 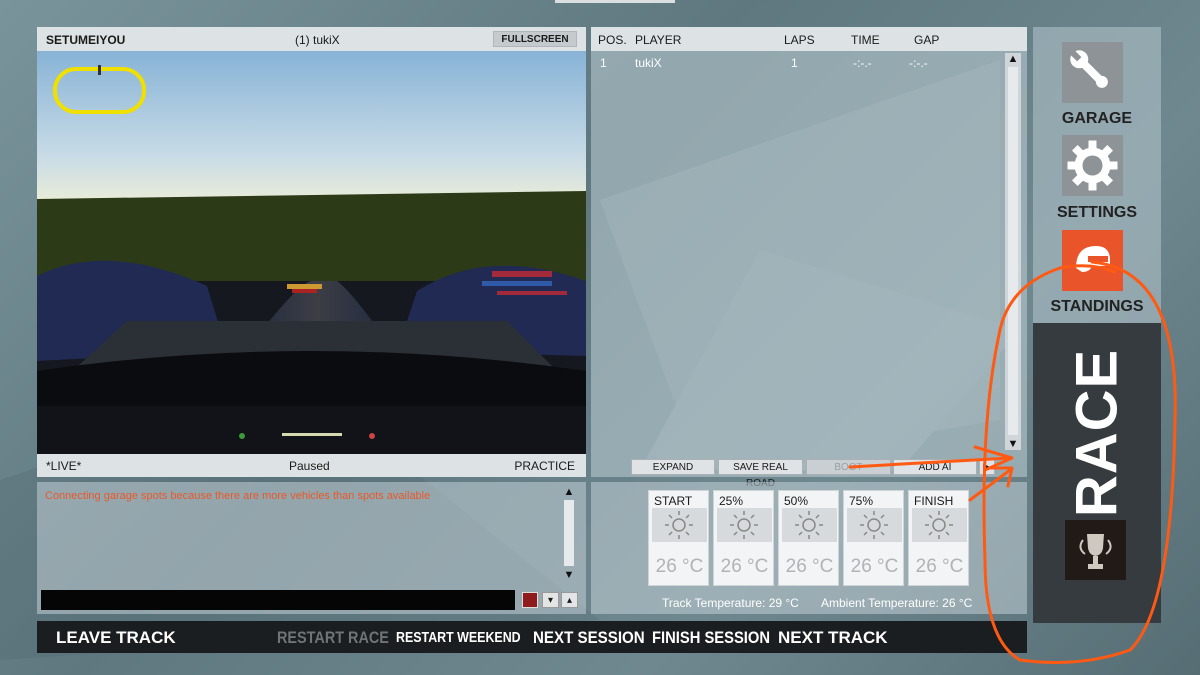 What do you see at coordinates (603, 63) in the screenshot?
I see `row-pos: 1` at bounding box center [603, 63].